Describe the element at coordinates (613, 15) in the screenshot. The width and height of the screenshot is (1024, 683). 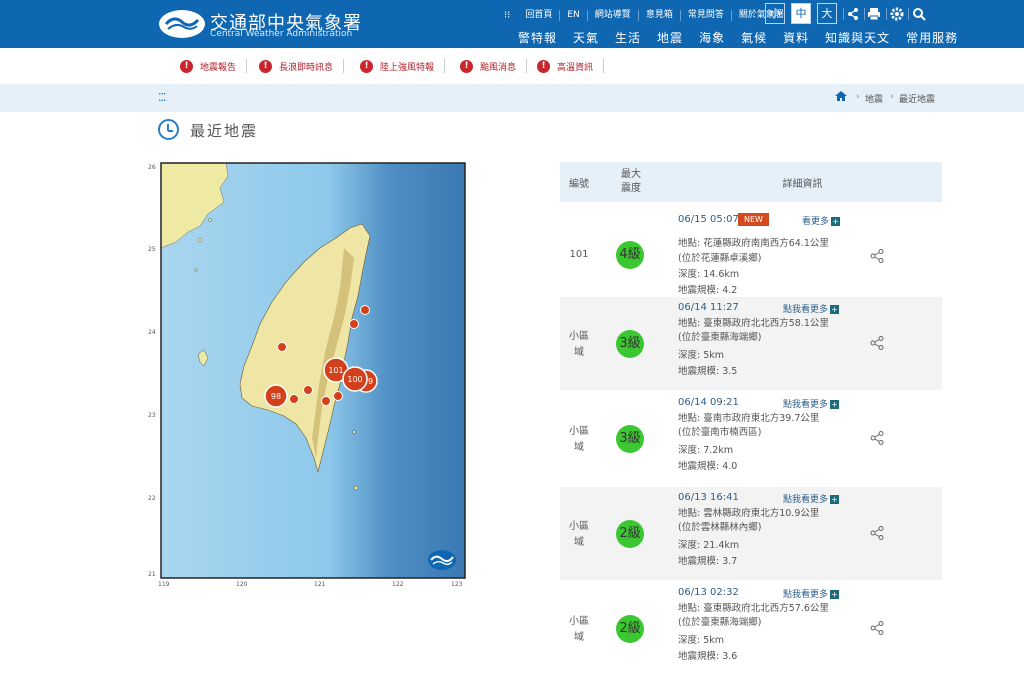
I see `link-sitemap: 網站導覽` at that location.